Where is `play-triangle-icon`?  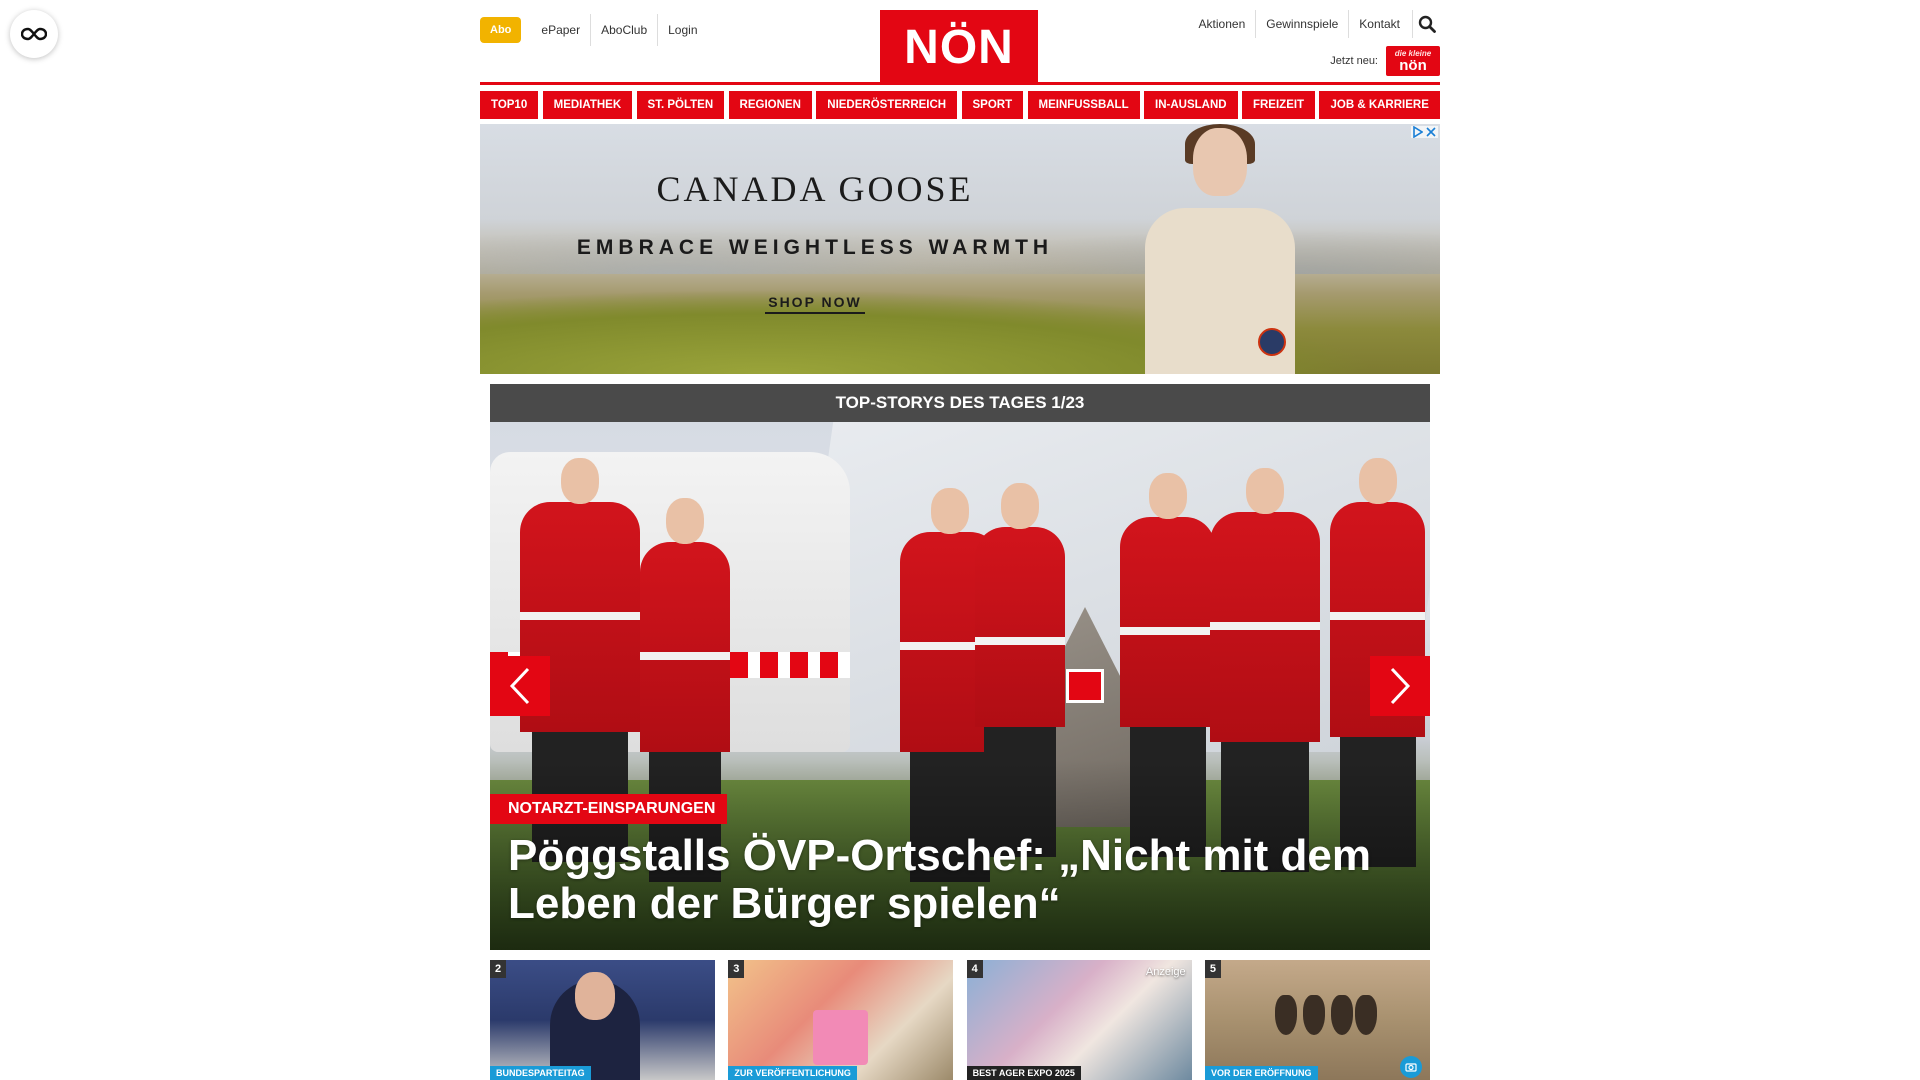 play-triangle-icon is located at coordinates (1418, 132).